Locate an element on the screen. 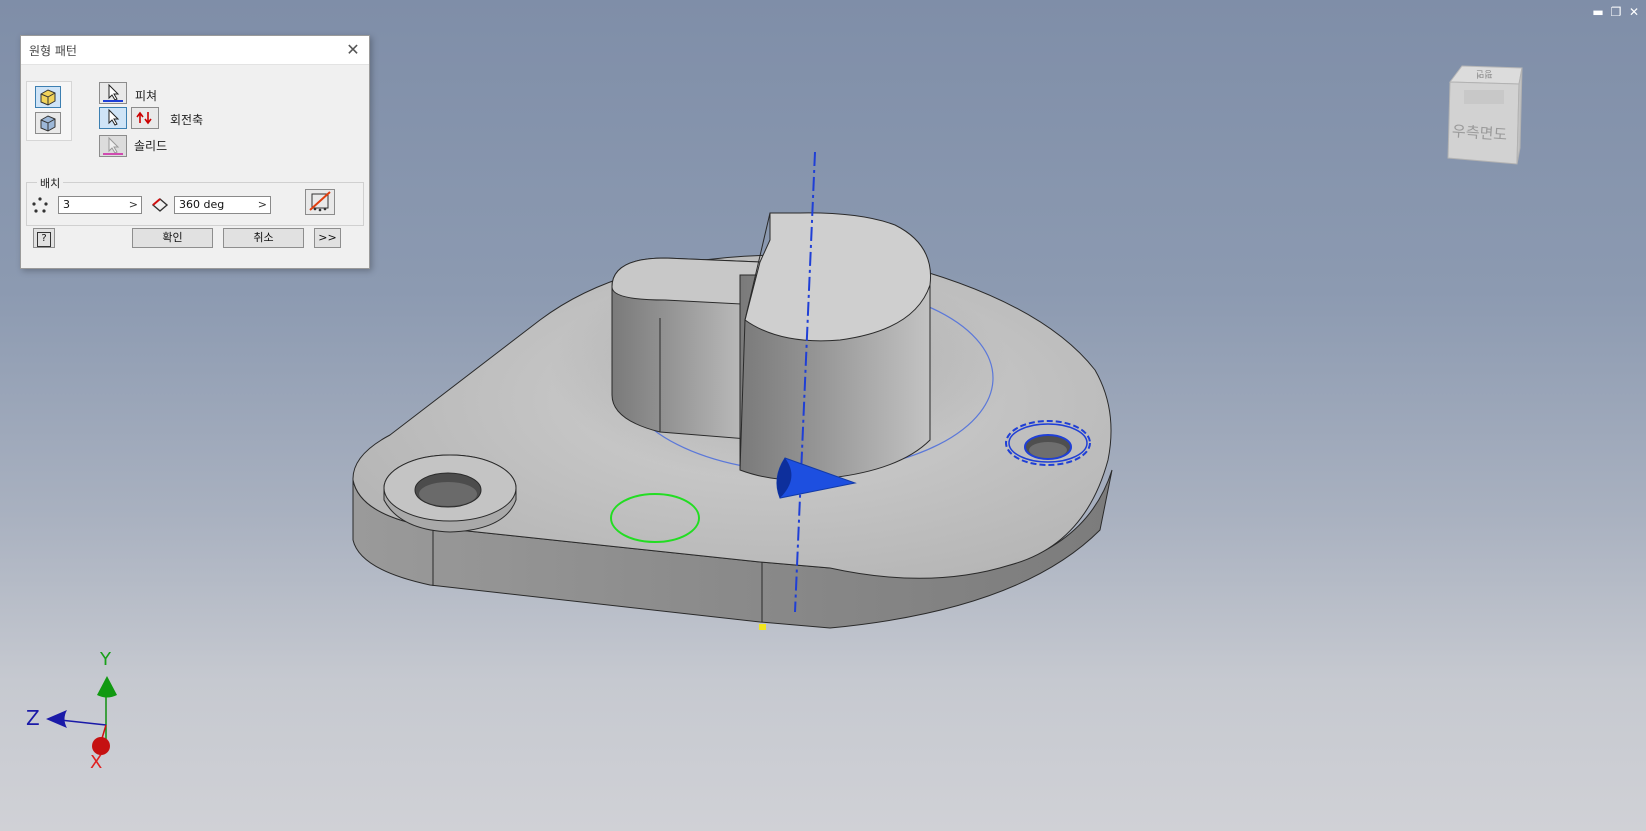 The image size is (1646, 831). view-cube-top-label: 평면 is located at coordinates (1484, 73).